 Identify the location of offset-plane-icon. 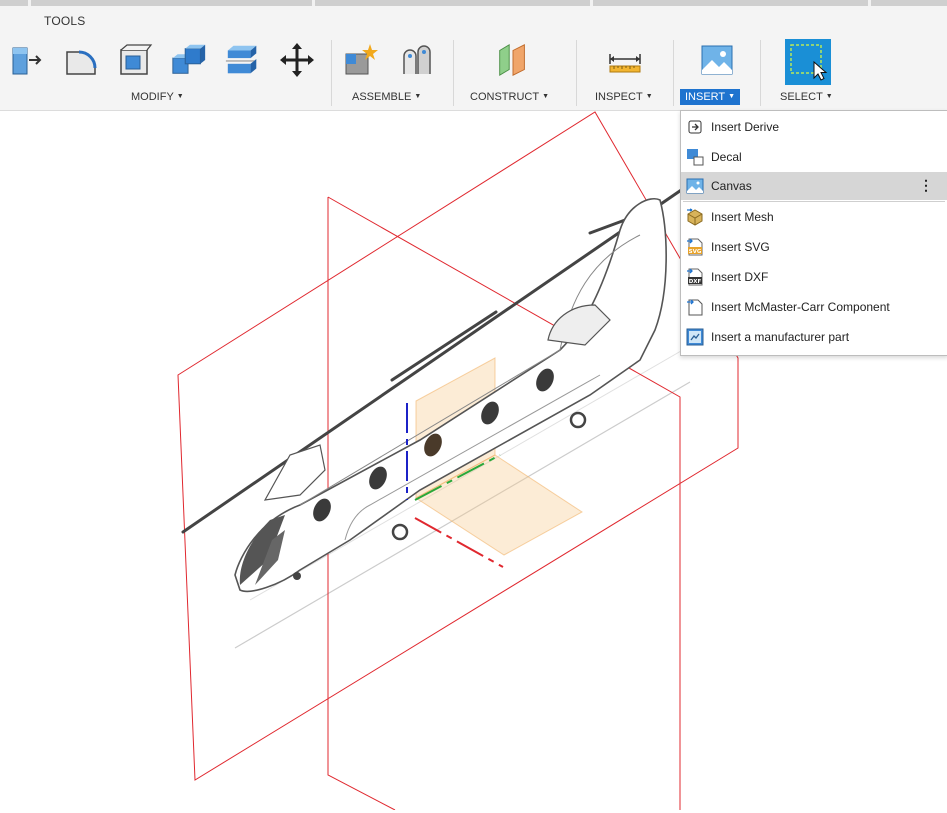
(513, 60).